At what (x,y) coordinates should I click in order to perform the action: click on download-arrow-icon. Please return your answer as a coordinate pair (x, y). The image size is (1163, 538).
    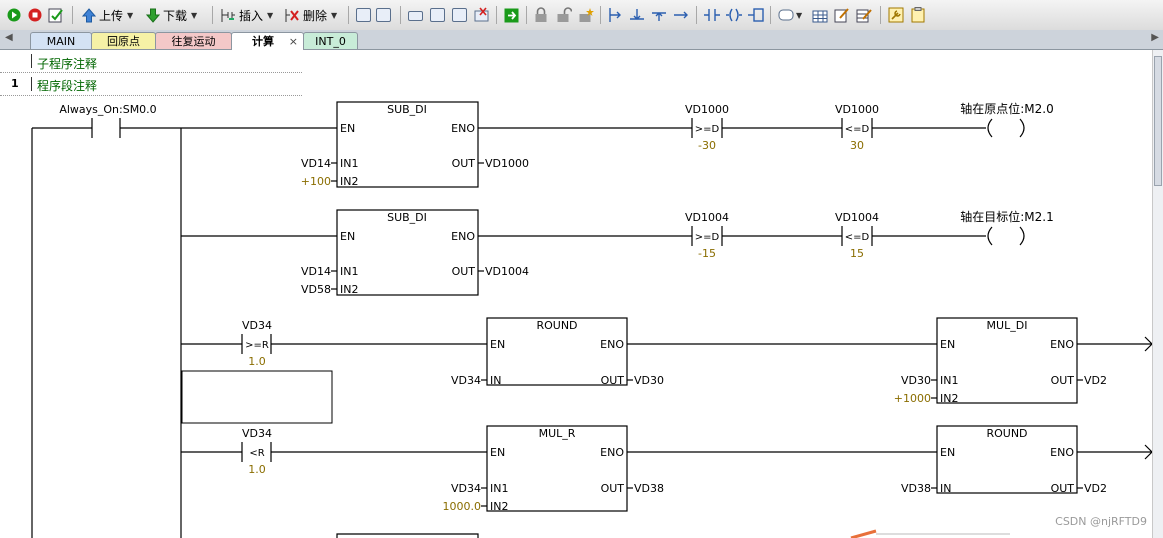
    Looking at the image, I should click on (153, 15).